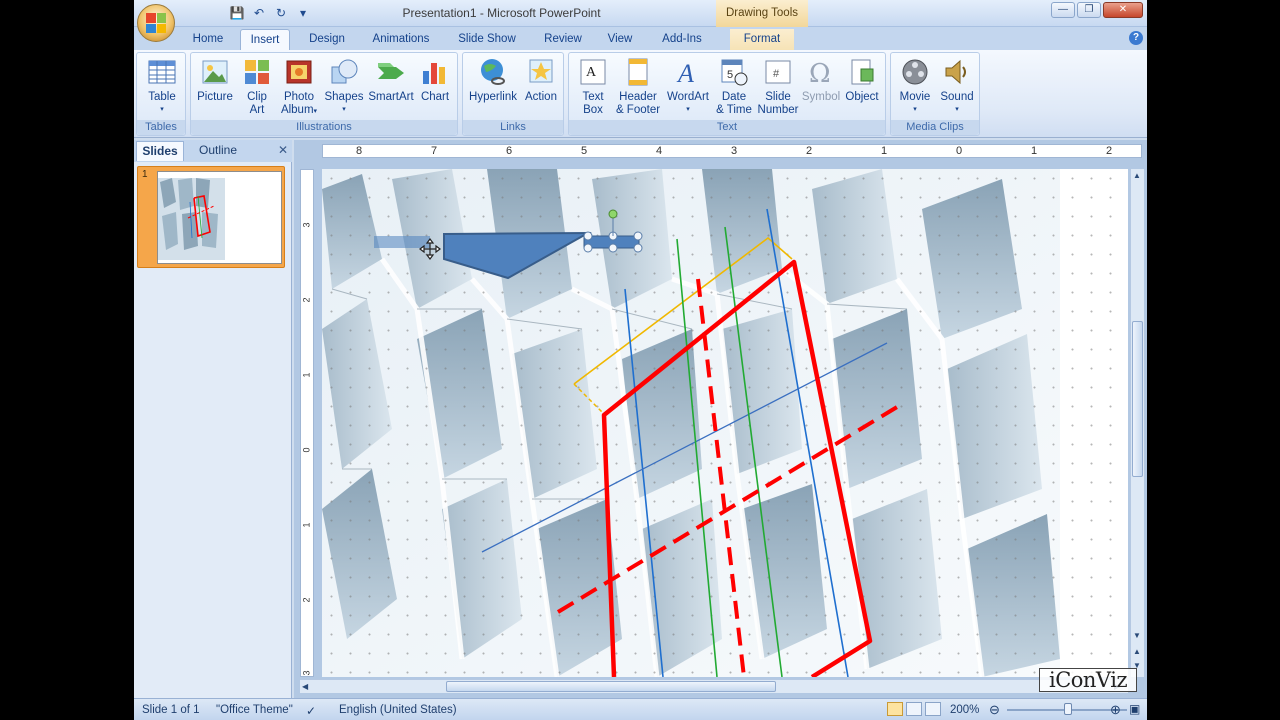 The image size is (1280, 720). Describe the element at coordinates (391, 79) in the screenshot. I see `smartart-button: SmartArt` at that location.